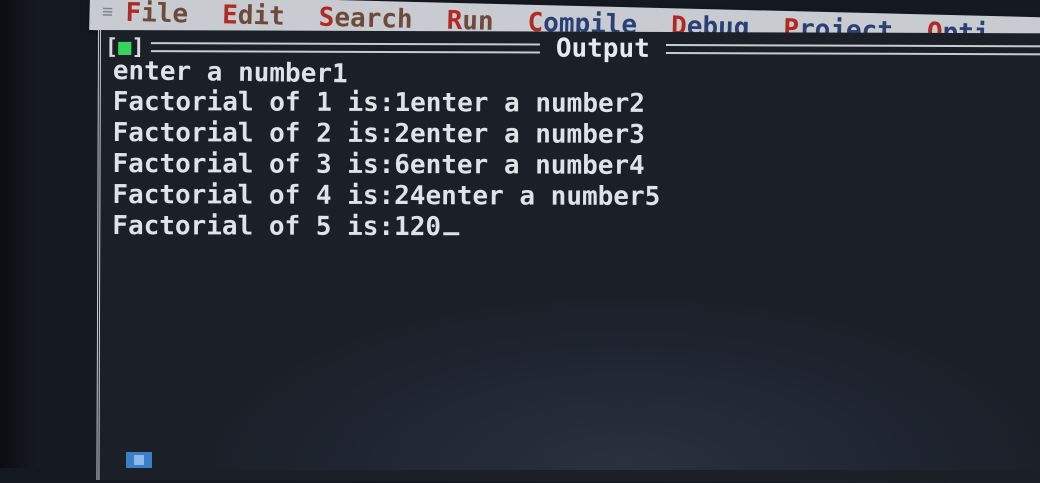 Image resolution: width=1040 pixels, height=483 pixels. What do you see at coordinates (345, 48) in the screenshot?
I see `title-rule-left` at bounding box center [345, 48].